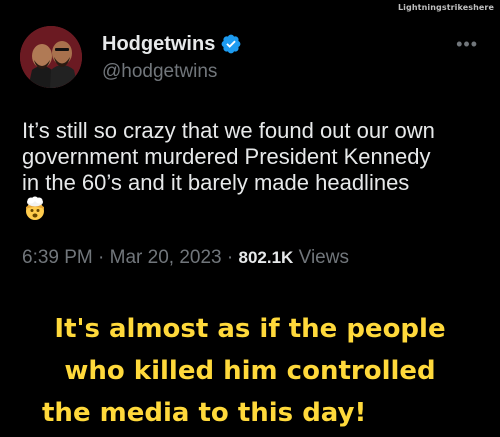  Describe the element at coordinates (216, 182) in the screenshot. I see `tweet-line: in the 60’s and it barely made headlines` at that location.